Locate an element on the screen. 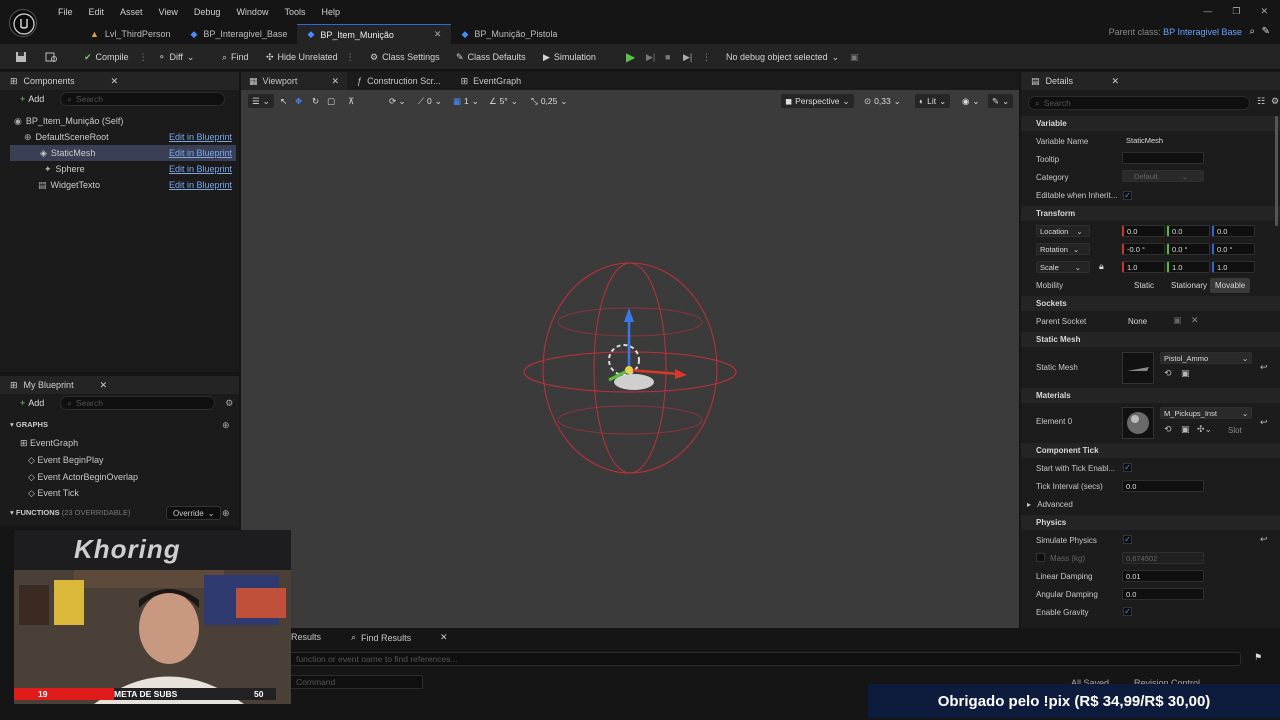  rotation-snap-button: ▦ 1 ⌄ is located at coordinates (466, 101).